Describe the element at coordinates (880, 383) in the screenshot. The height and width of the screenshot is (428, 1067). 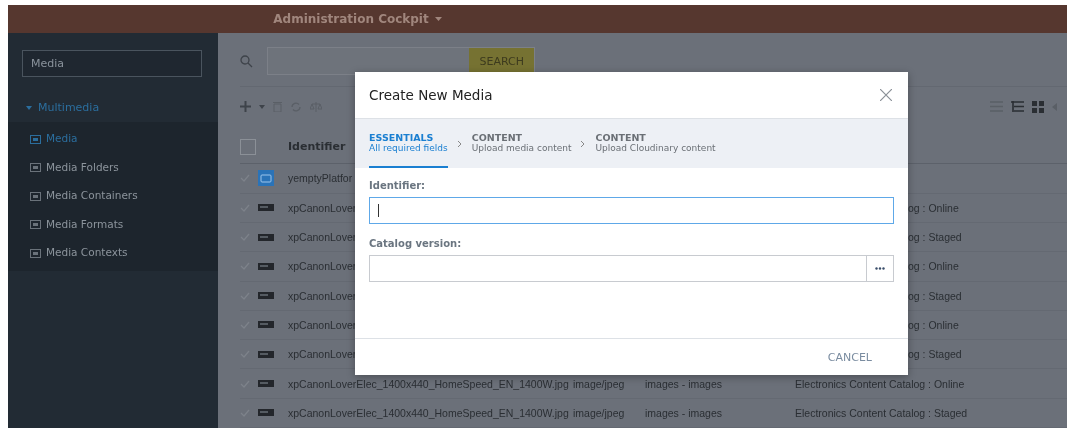
I see `table-cell: Electronics Content Catalog : Online` at that location.